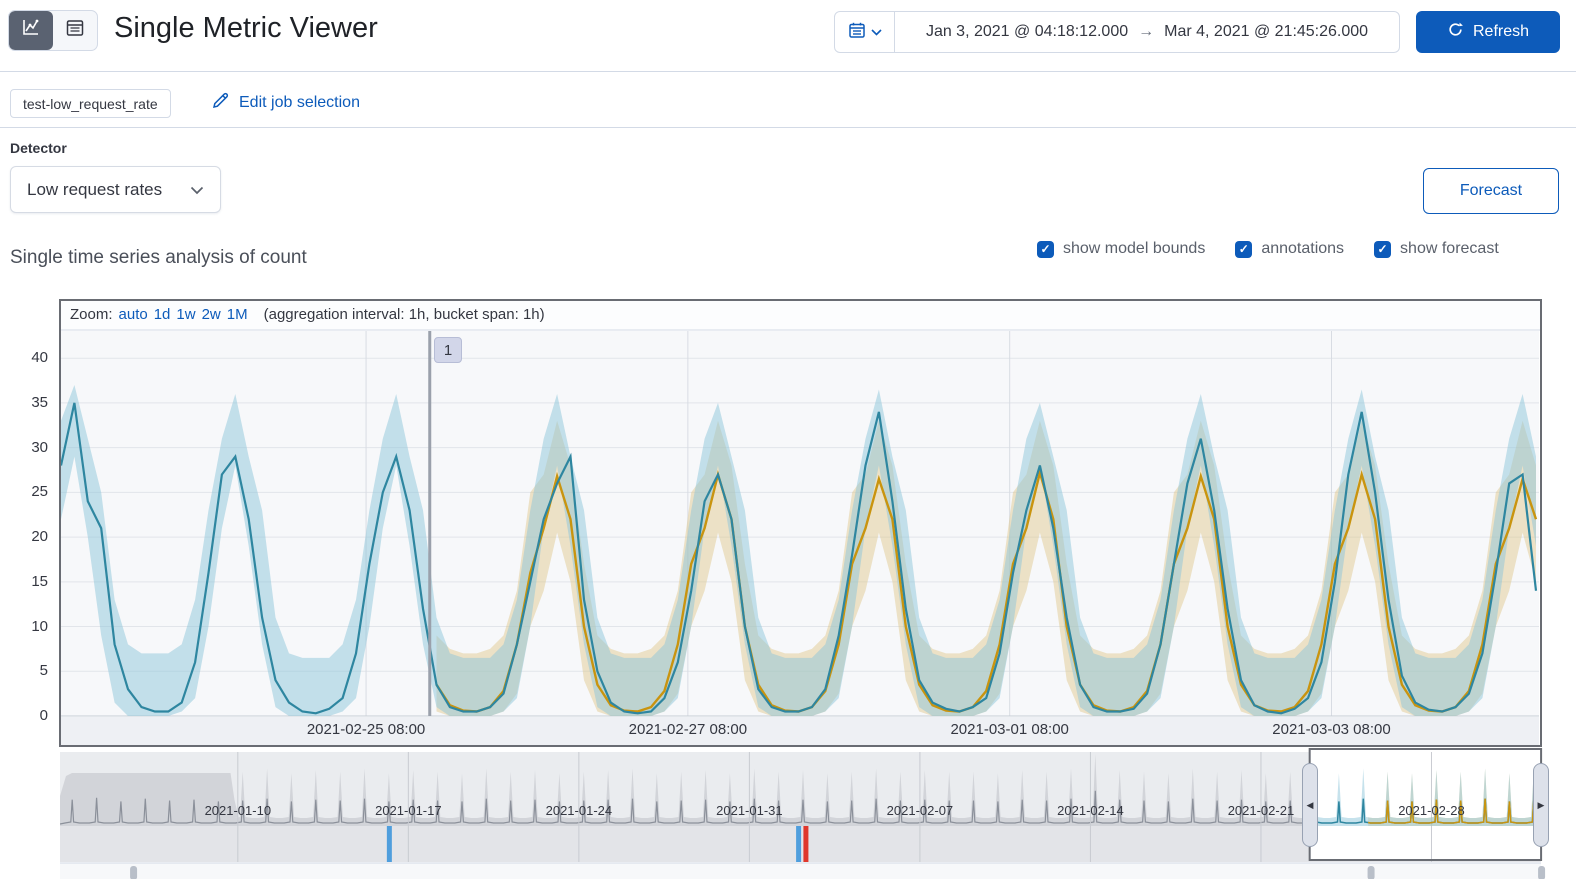 This screenshot has height=879, width=1576. I want to click on table-view-toggle, so click(75, 30).